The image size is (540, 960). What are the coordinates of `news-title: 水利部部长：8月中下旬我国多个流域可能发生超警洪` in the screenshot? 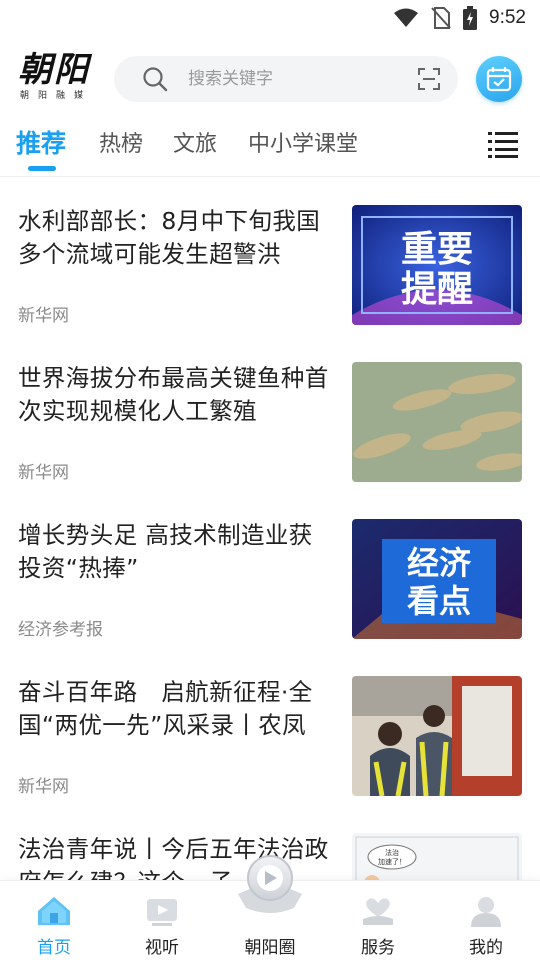 It's located at (169, 237).